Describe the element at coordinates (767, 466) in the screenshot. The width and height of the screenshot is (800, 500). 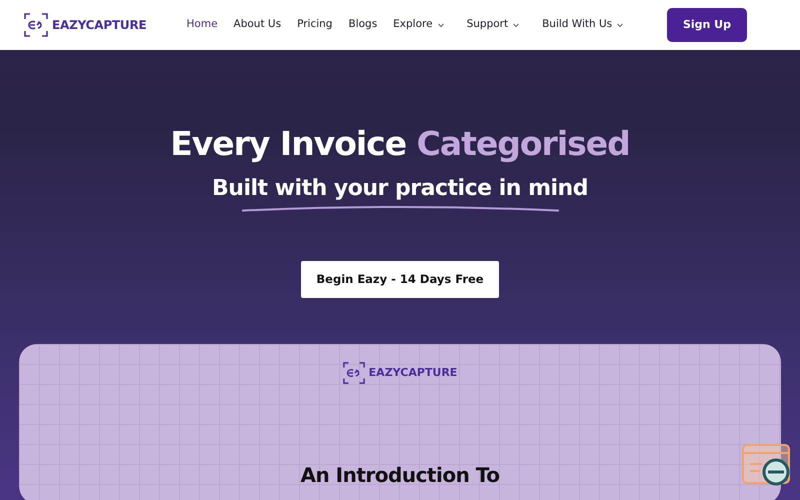
I see `browser-search-icon` at that location.